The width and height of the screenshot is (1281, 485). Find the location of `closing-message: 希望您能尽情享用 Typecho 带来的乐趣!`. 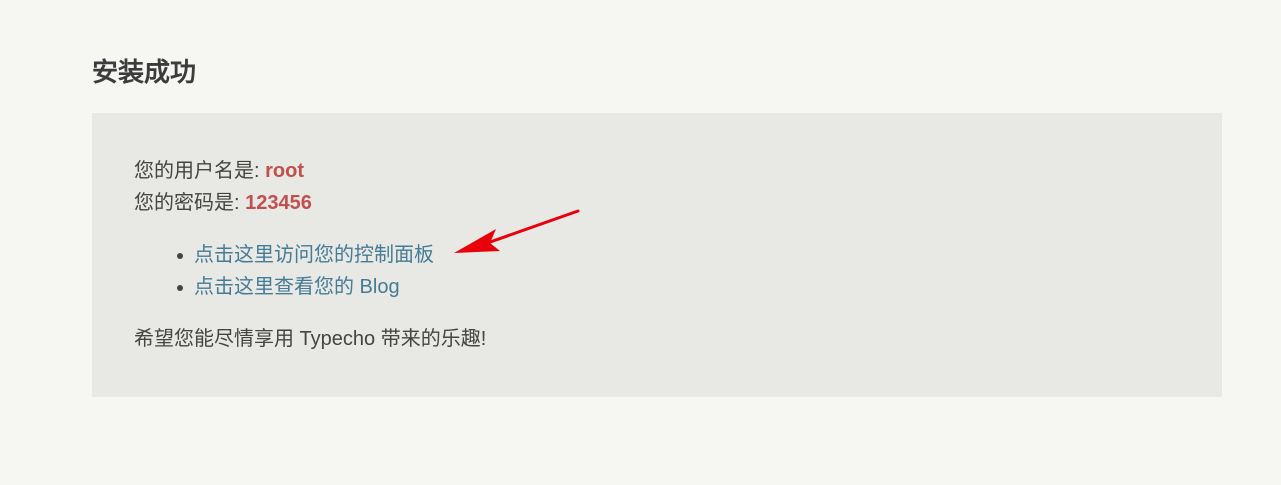

closing-message: 希望您能尽情享用 Typecho 带来的乐趣! is located at coordinates (310, 339).